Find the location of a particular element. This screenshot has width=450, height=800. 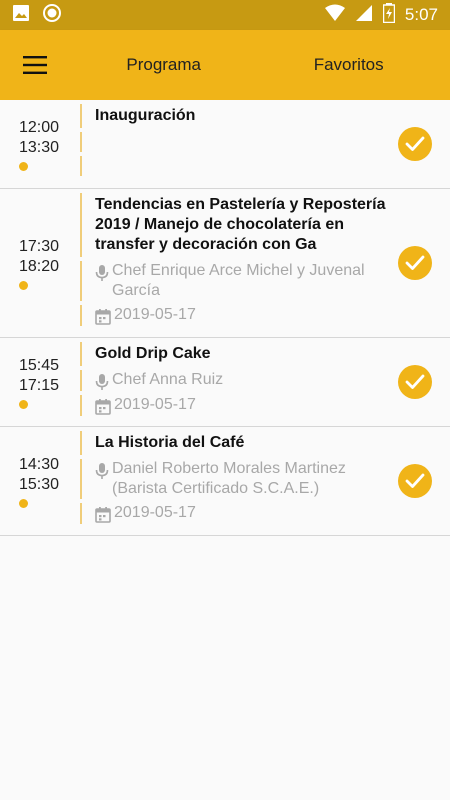

session-content: Gold Drip Cake Chef Anna Ruiz 2019-05-17 is located at coordinates (265, 383).